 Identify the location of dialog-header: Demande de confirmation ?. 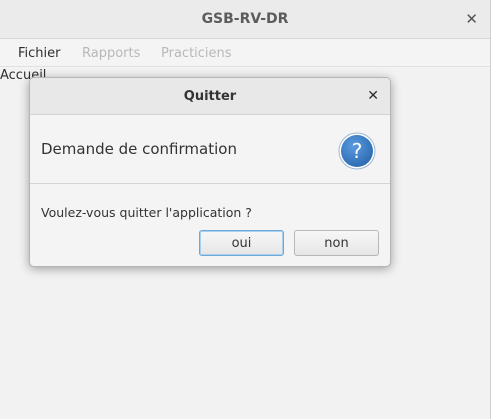
(210, 149).